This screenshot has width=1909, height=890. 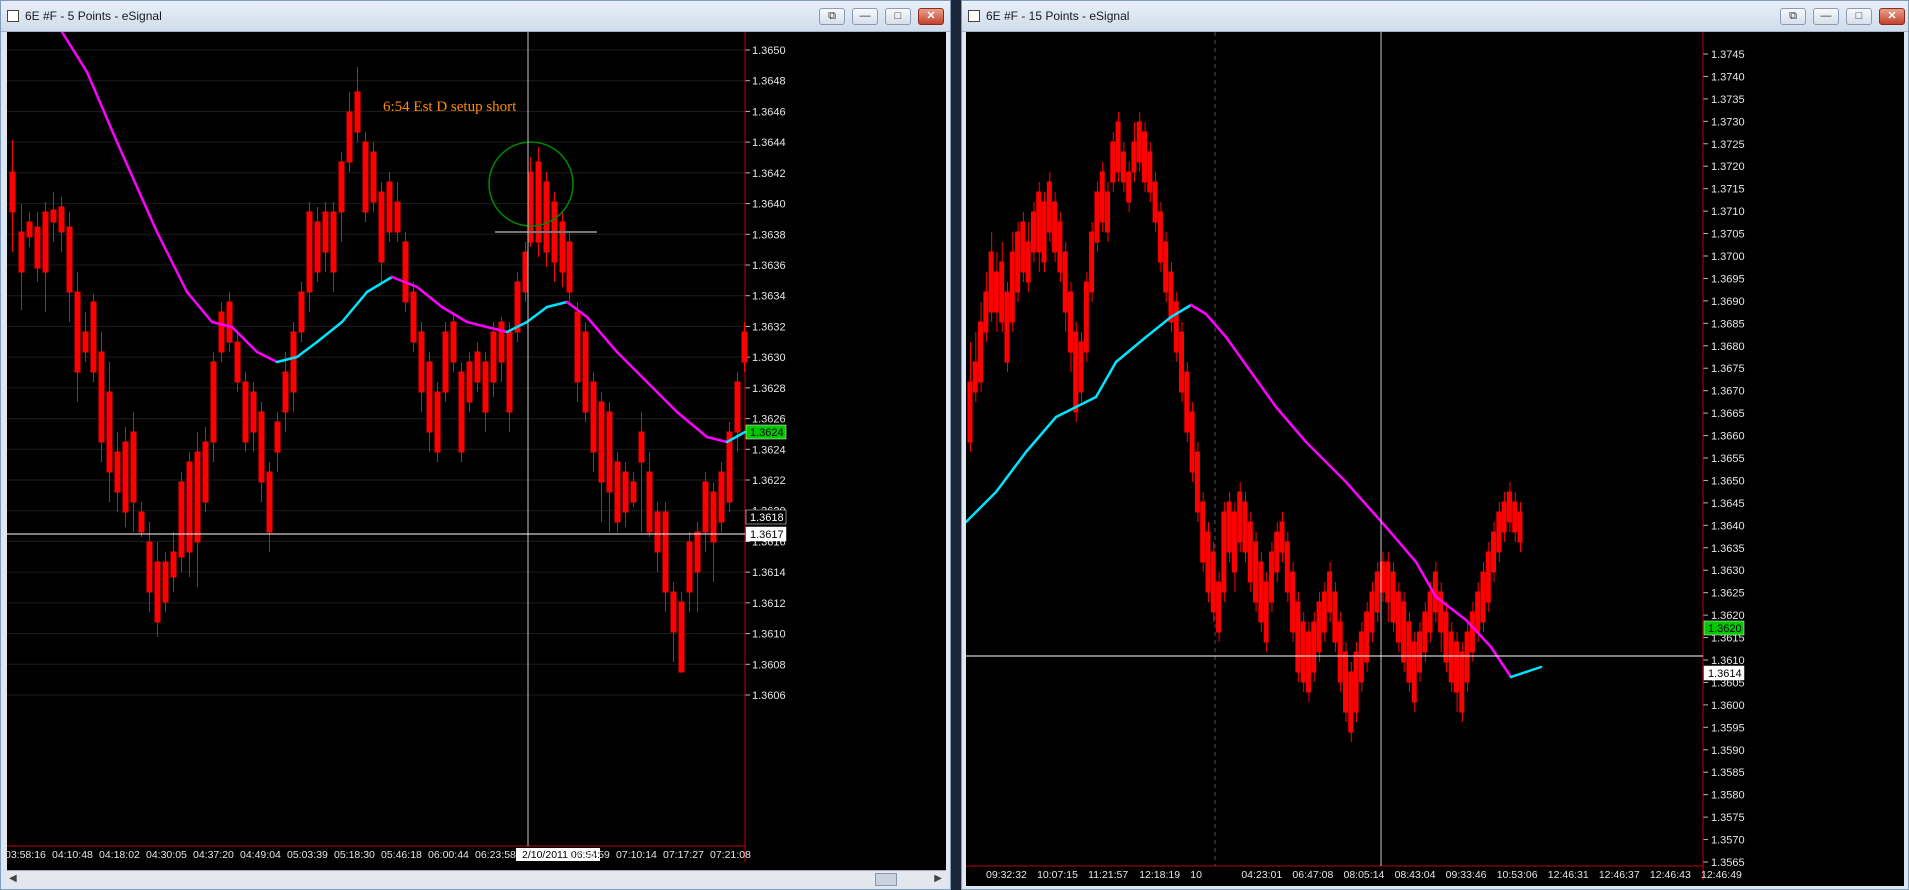 What do you see at coordinates (769, 174) in the screenshot?
I see `y-tick-label: 1.3642` at bounding box center [769, 174].